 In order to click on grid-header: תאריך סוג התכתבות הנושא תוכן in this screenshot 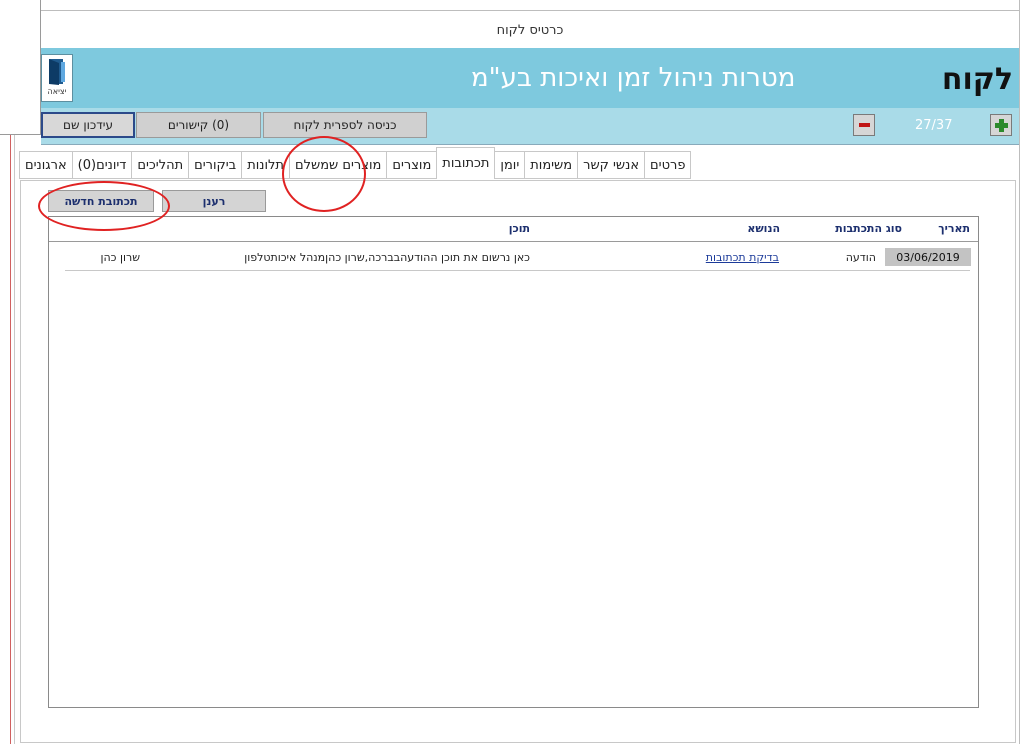, I will do `click(513, 229)`.